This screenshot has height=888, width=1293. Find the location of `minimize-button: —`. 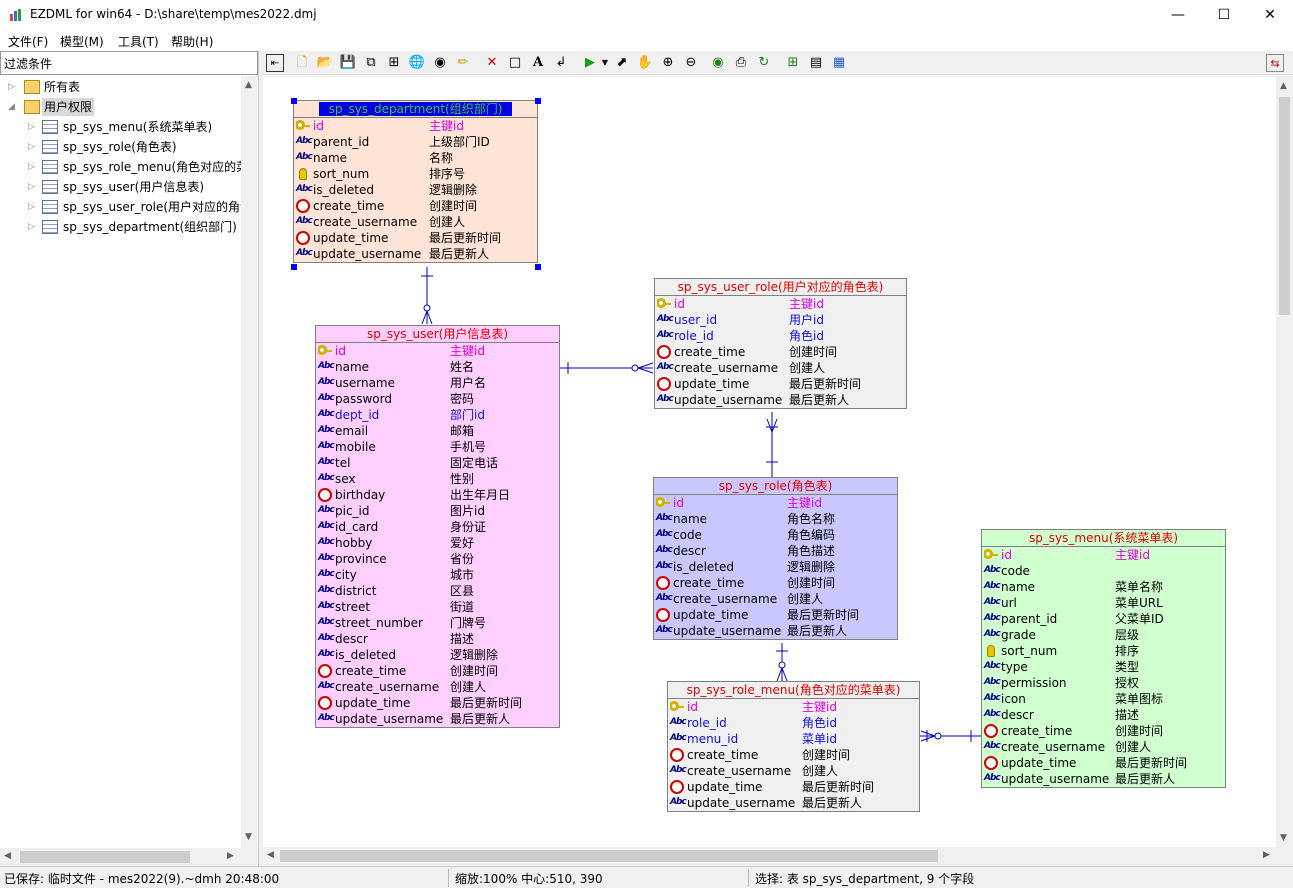

minimize-button: — is located at coordinates (1178, 15).